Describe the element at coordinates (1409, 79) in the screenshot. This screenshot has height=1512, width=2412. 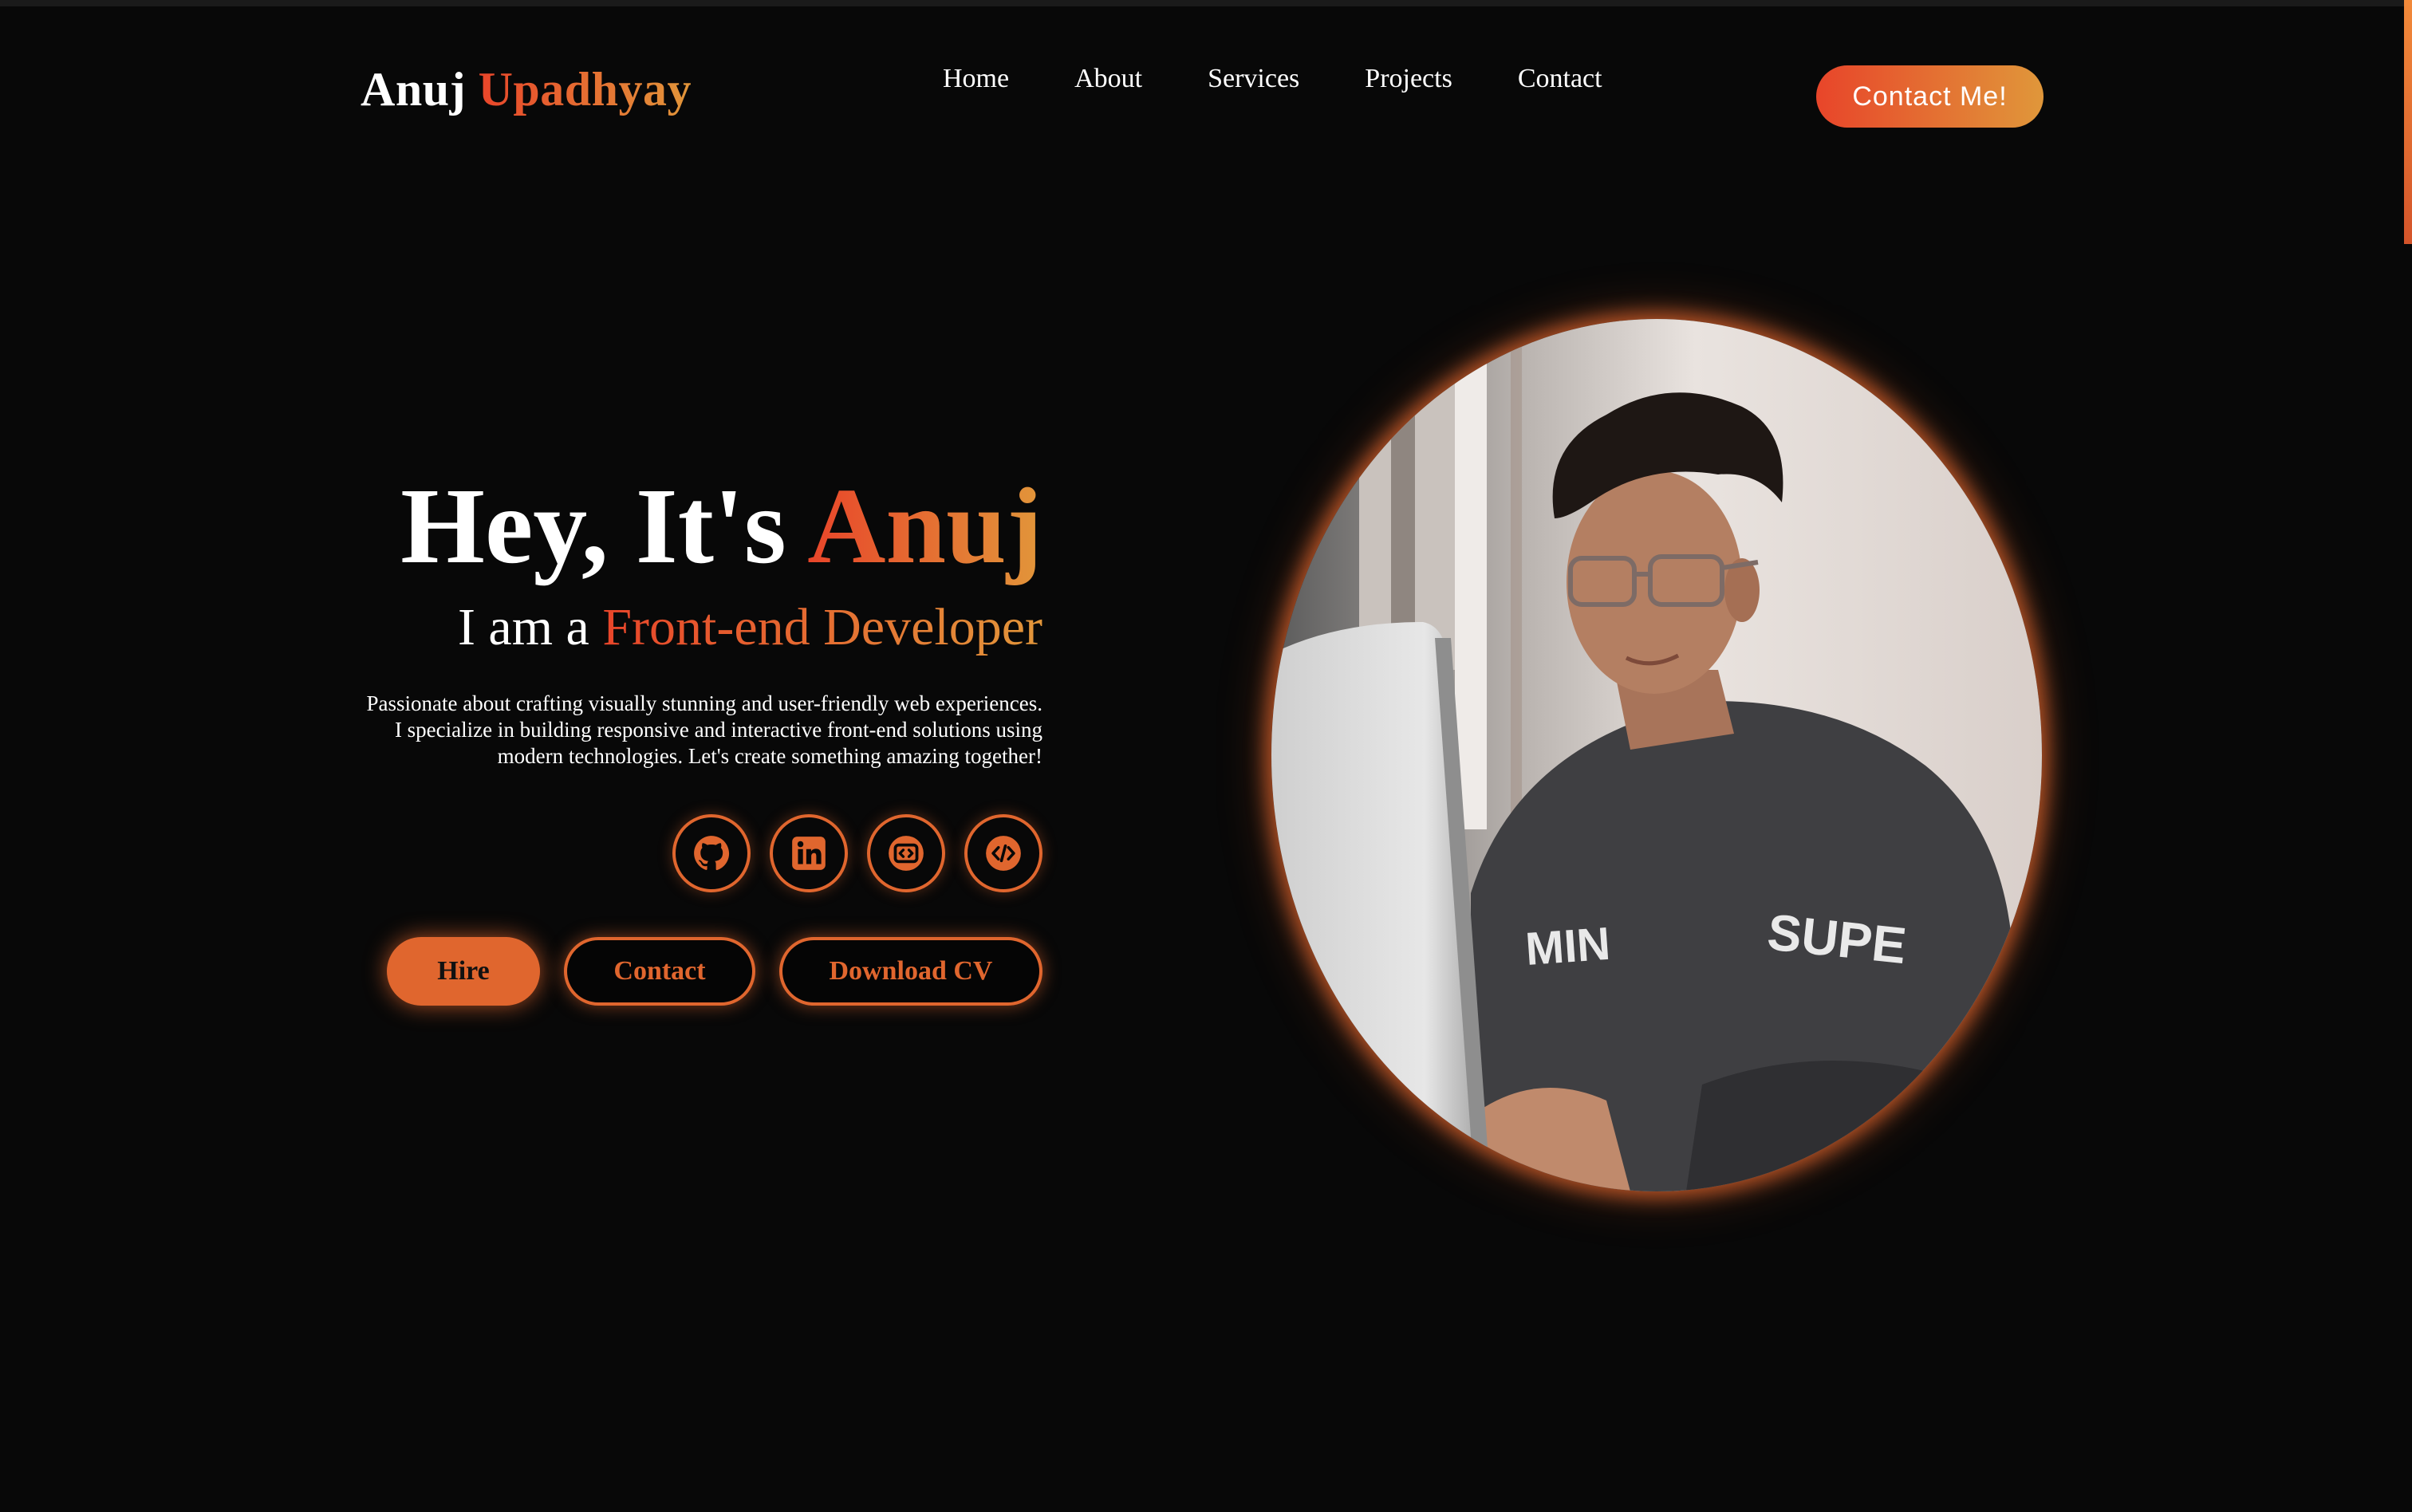
I see `nav-projects: Projects` at that location.